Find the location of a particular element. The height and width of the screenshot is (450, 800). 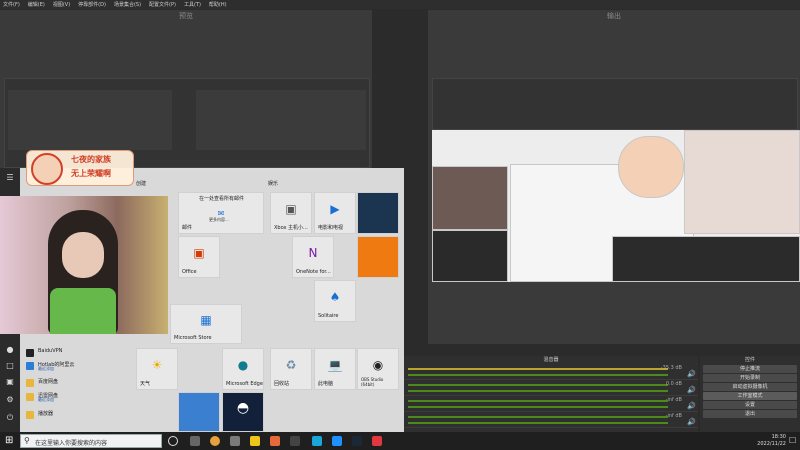

app-list-item: 播放器 is located at coordinates (92, 415).